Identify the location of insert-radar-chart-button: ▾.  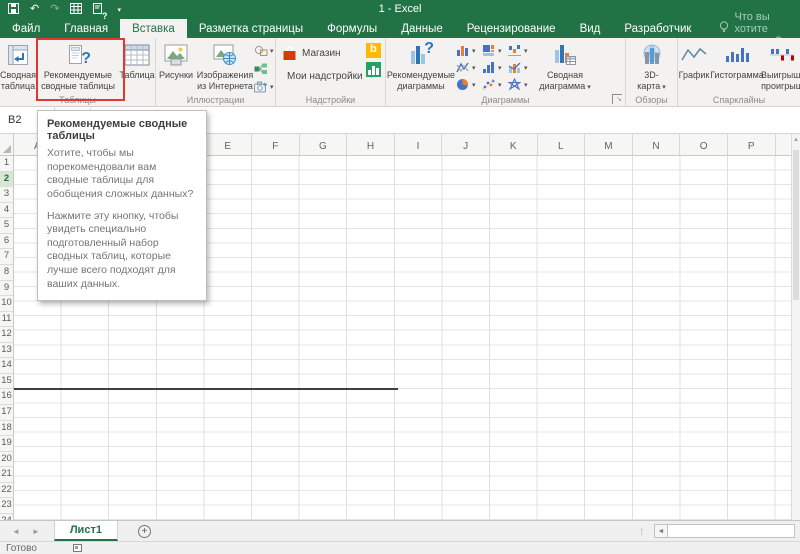
(521, 84).